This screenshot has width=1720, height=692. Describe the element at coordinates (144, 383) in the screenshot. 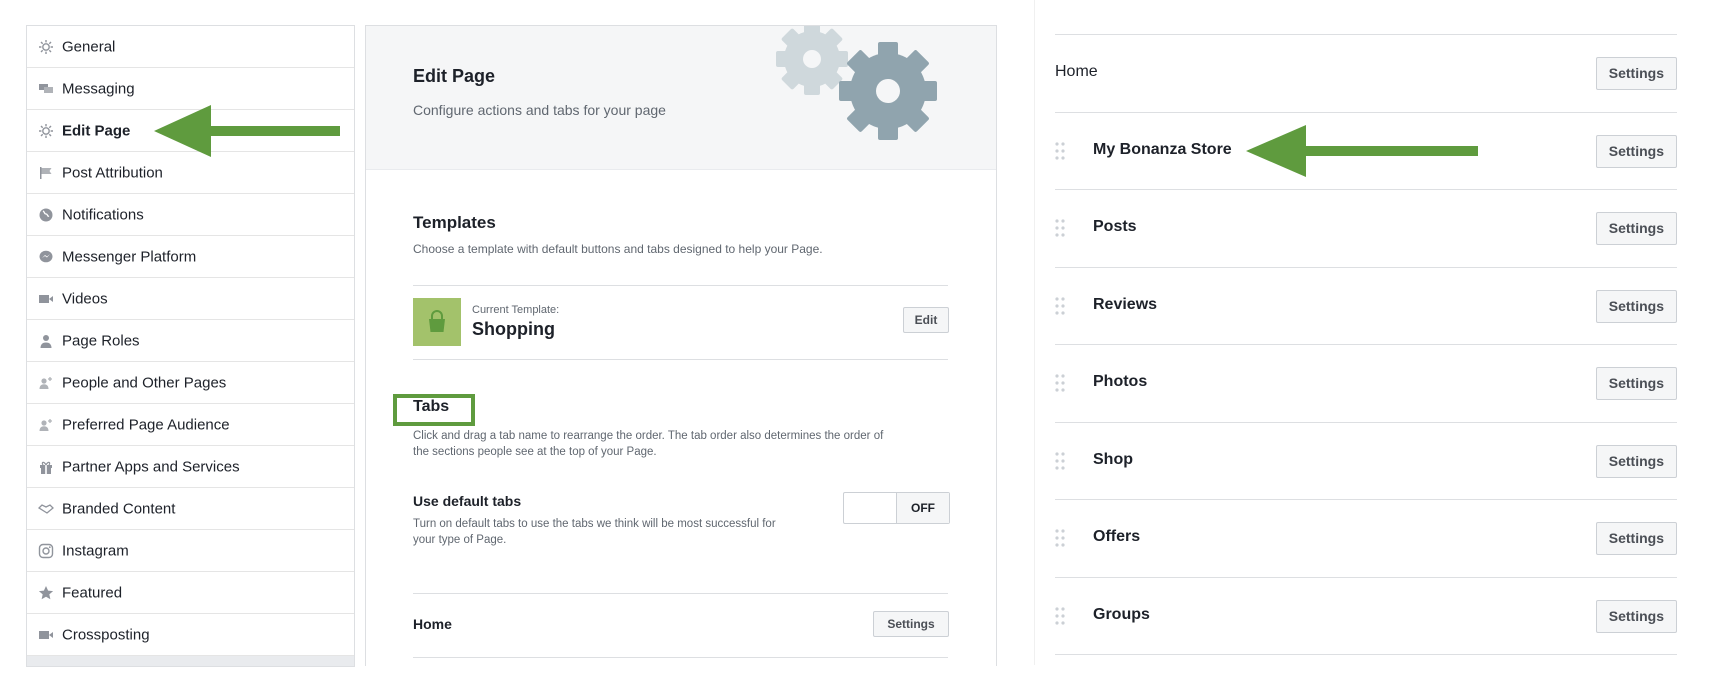

I see `sidebar-item-label: People and Other Pages` at that location.